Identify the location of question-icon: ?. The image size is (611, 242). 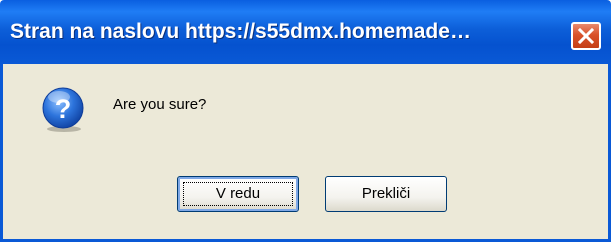
(63, 109).